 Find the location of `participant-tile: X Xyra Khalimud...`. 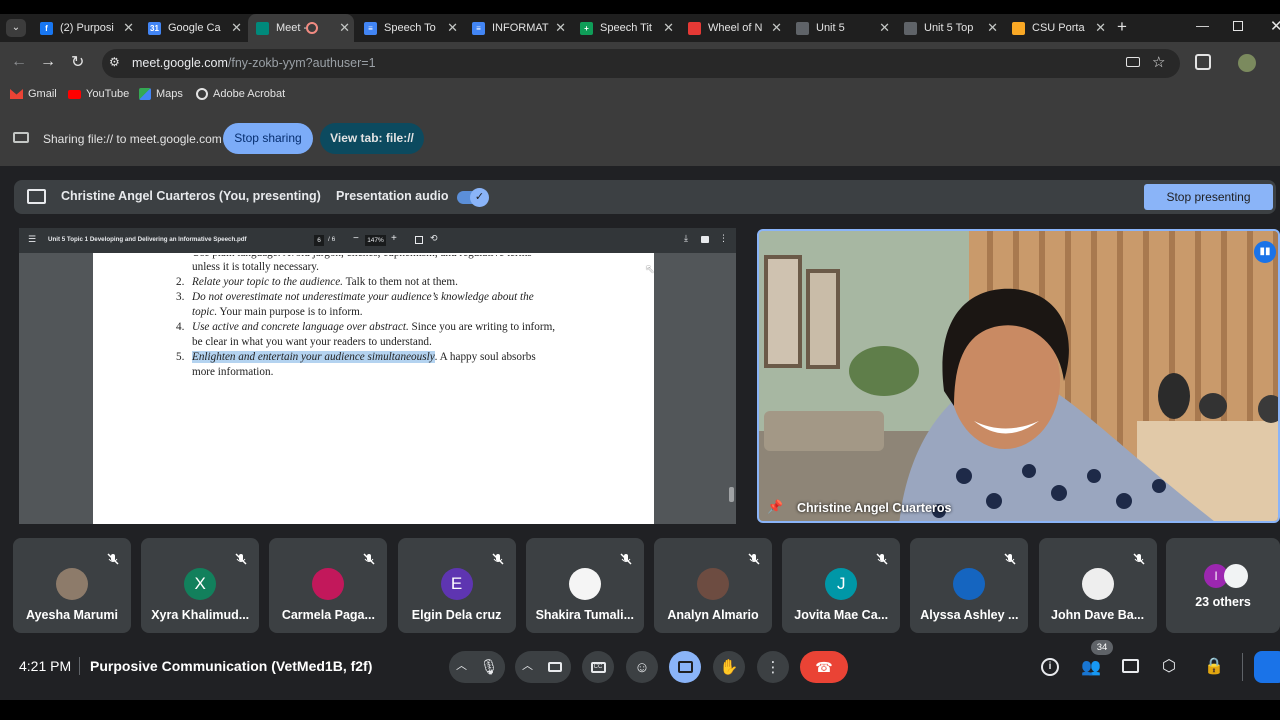

participant-tile: X Xyra Khalimud... is located at coordinates (200, 585).